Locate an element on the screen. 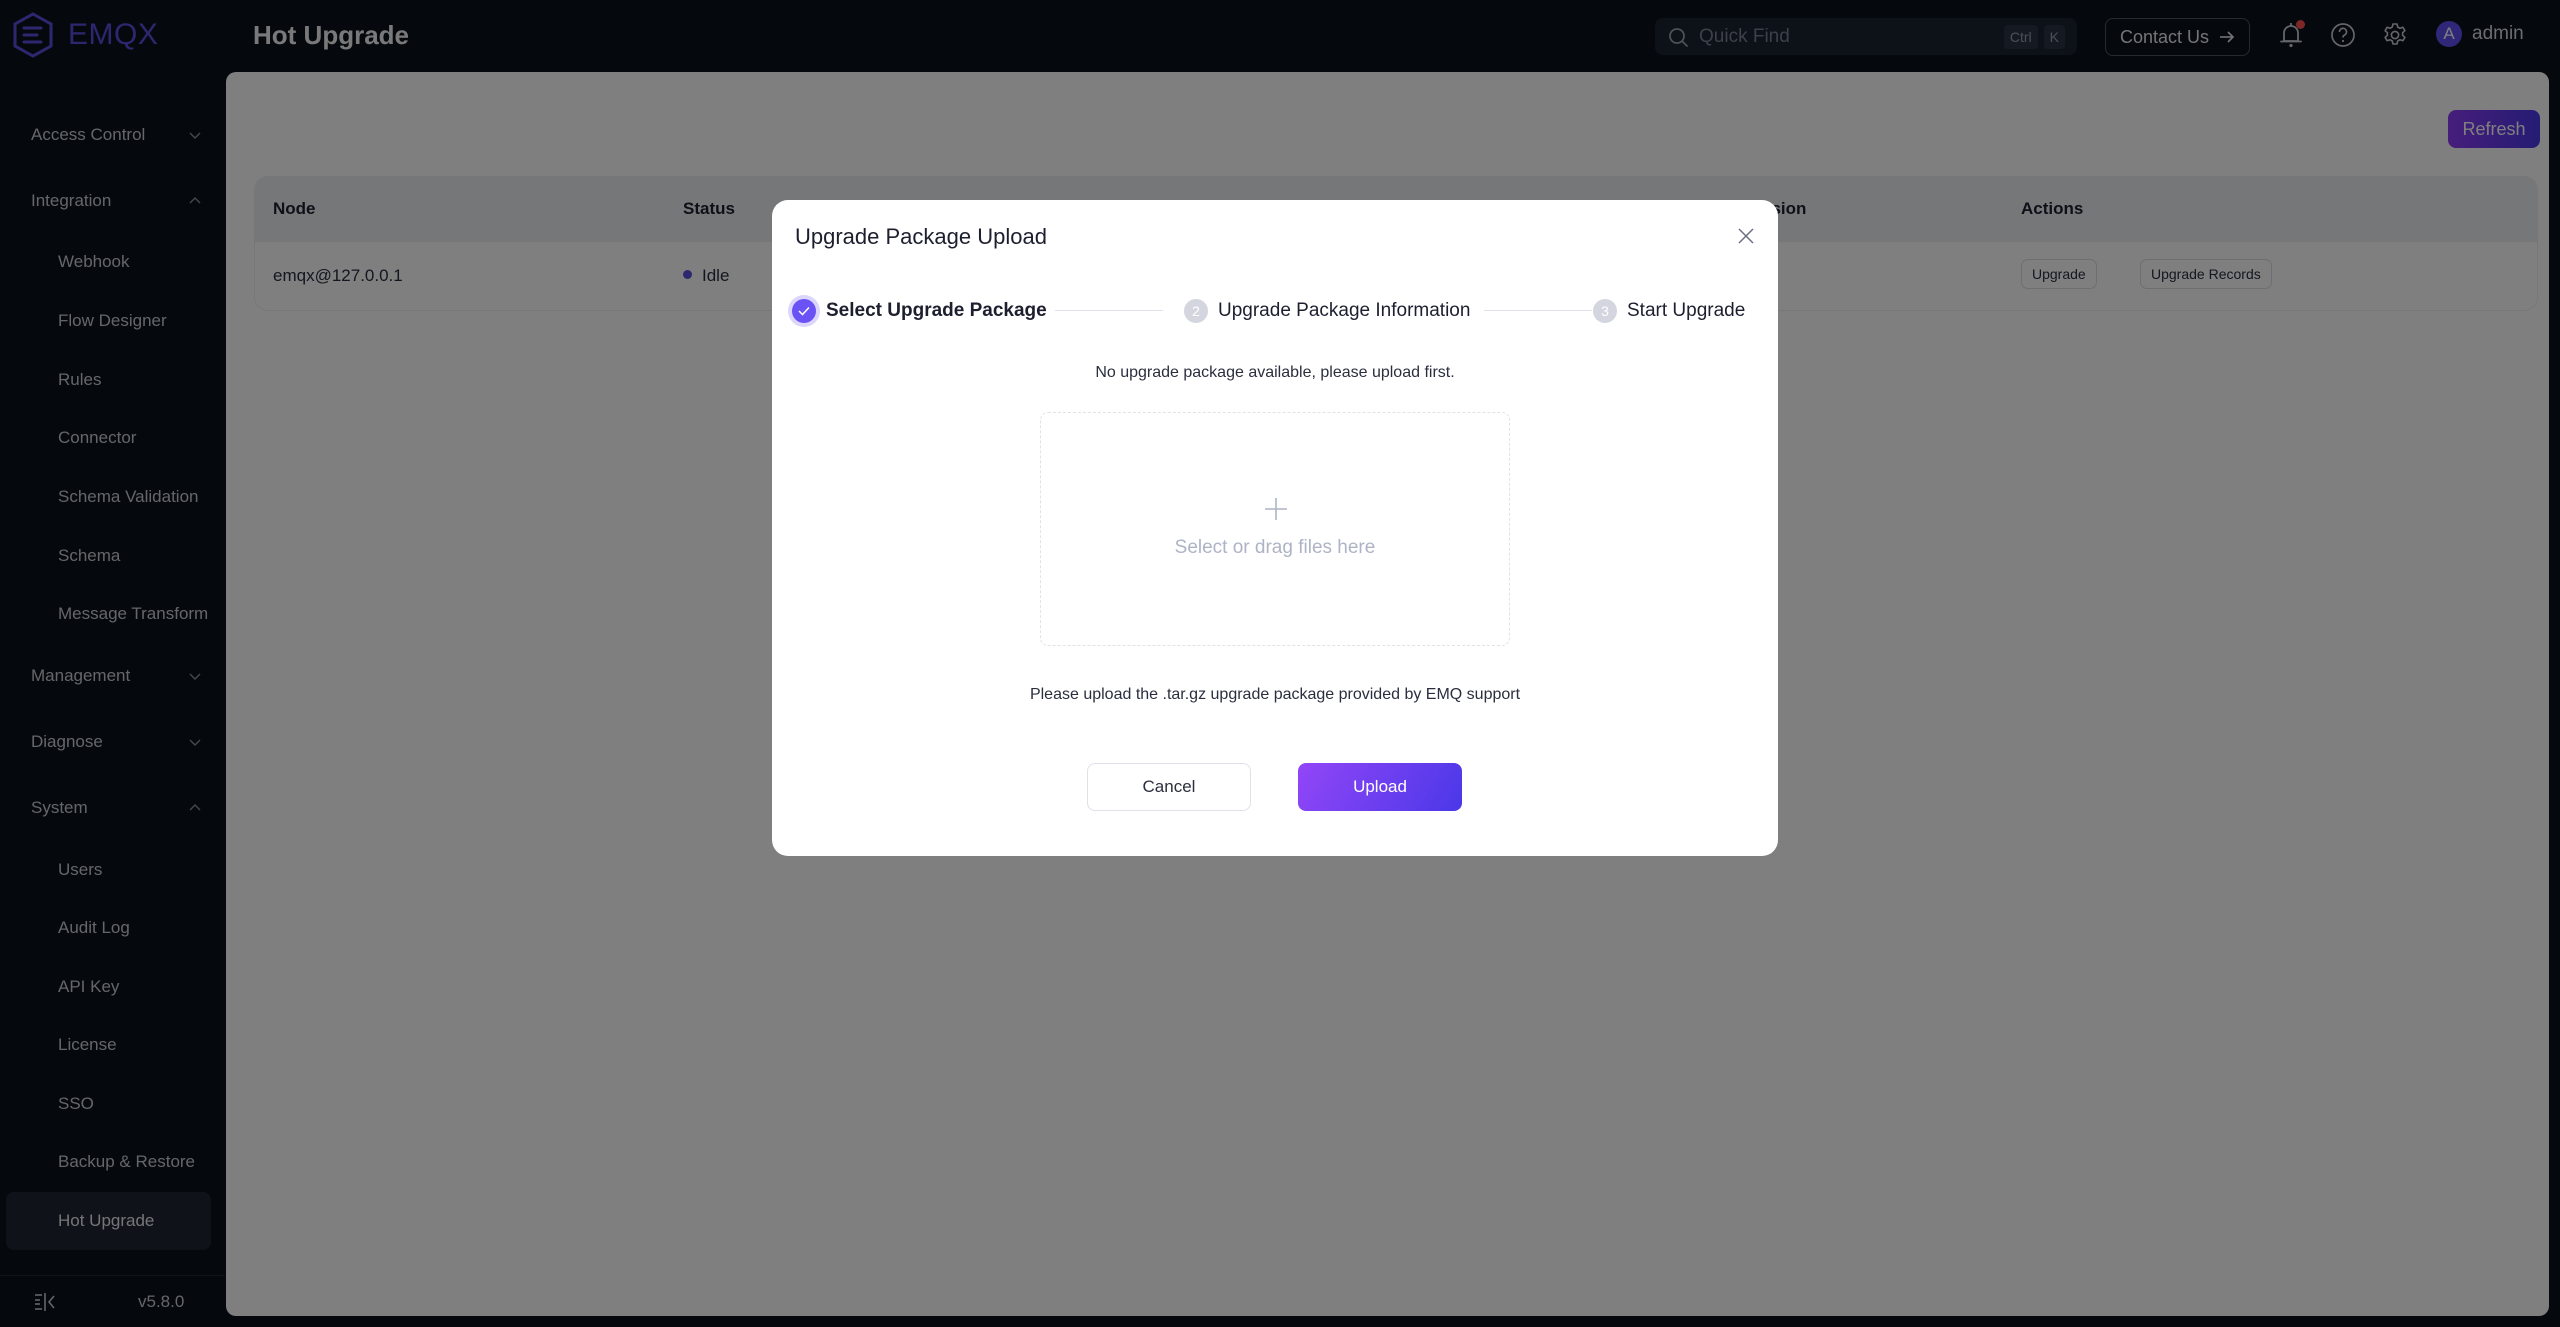  plus-icon is located at coordinates (1276, 509).